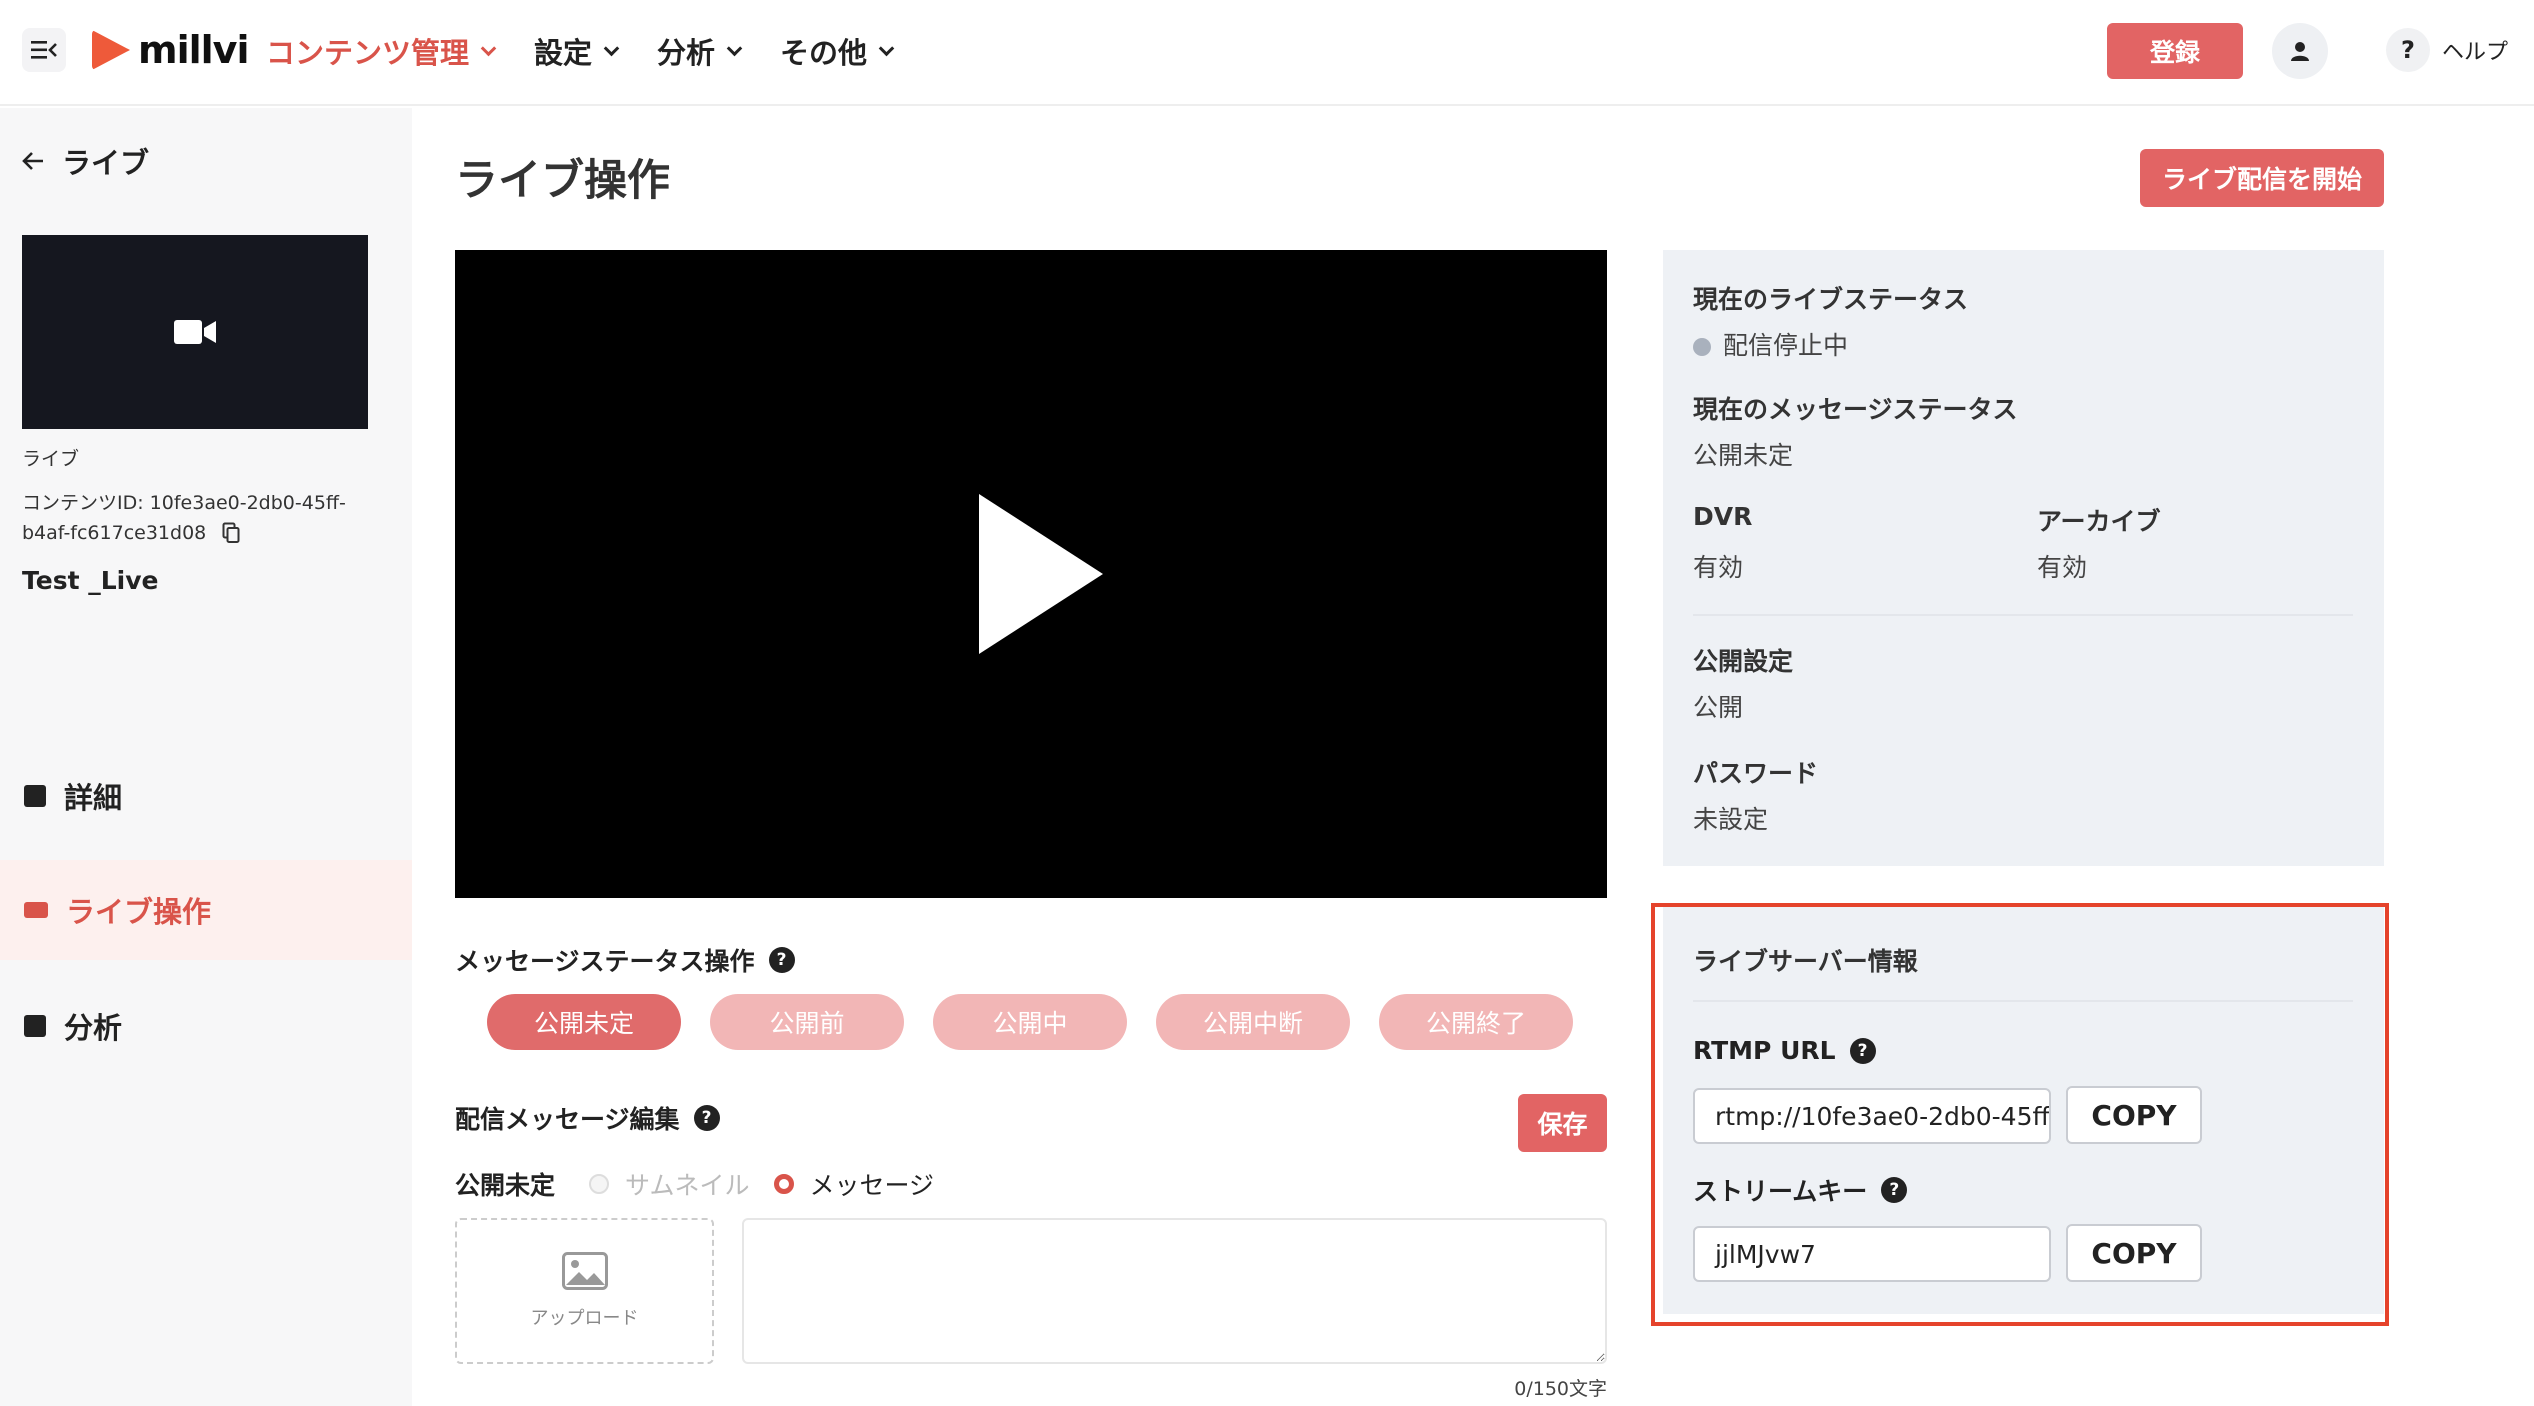 Image resolution: width=2534 pixels, height=1406 pixels. I want to click on divider, so click(2023, 615).